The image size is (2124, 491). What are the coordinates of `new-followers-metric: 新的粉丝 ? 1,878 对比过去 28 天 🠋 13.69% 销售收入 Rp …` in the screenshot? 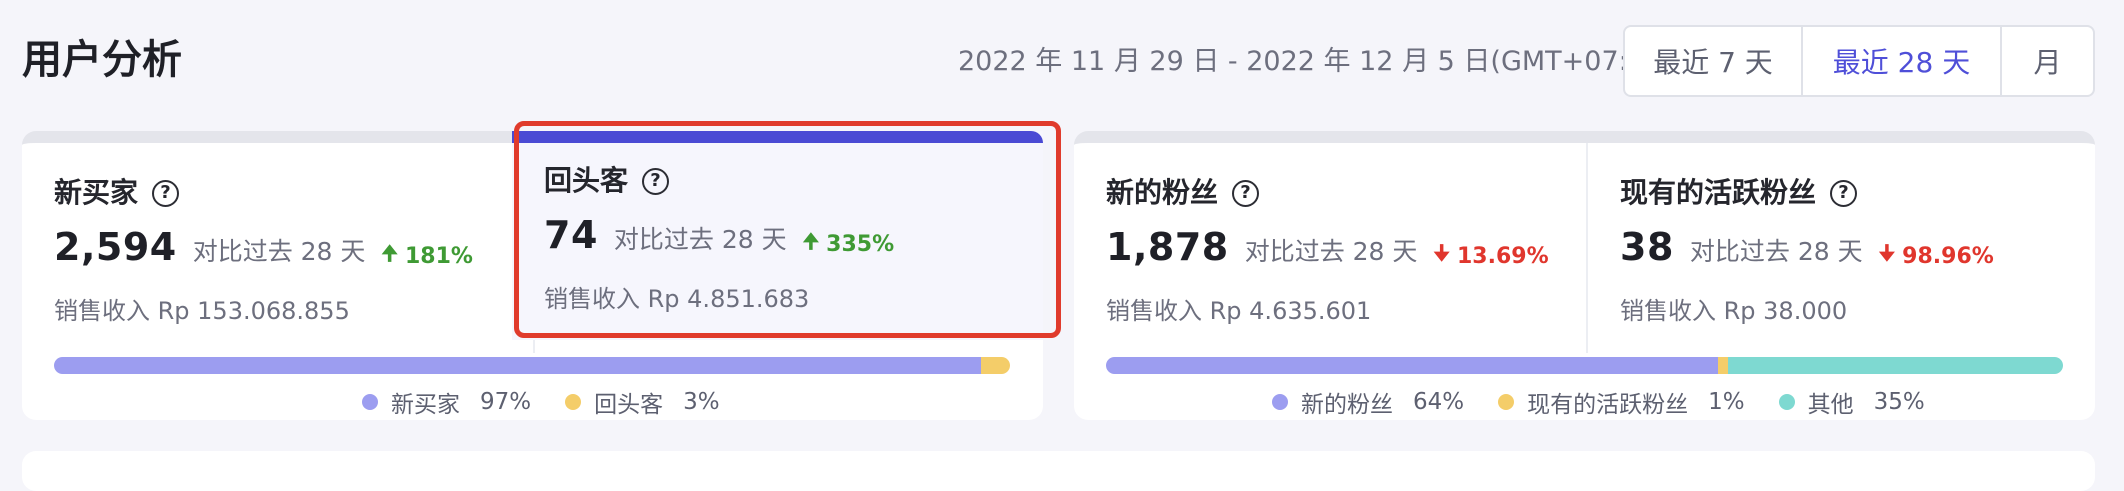 It's located at (1330, 234).